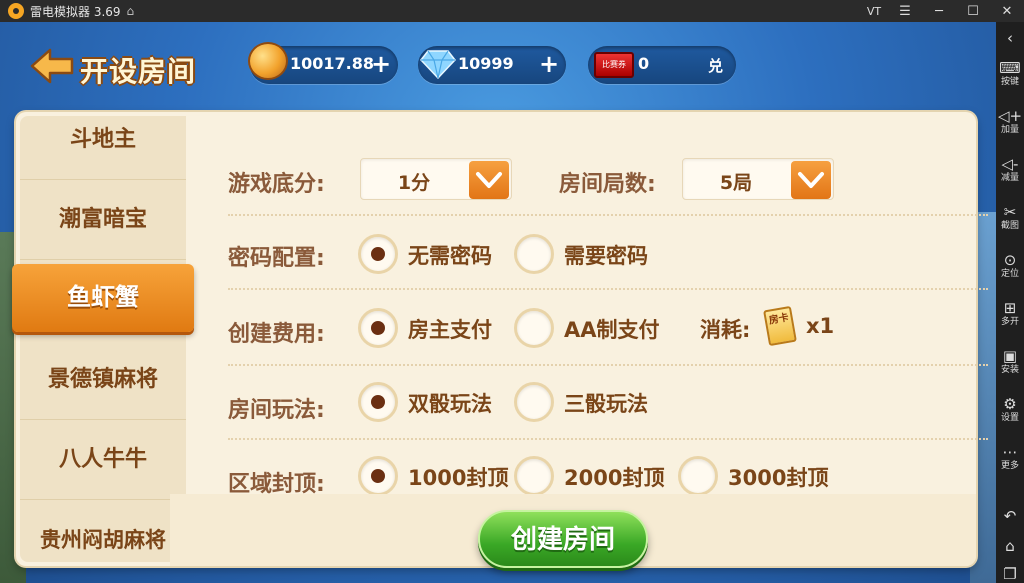 The height and width of the screenshot is (583, 1024). What do you see at coordinates (103, 540) in the screenshot?
I see `sidebar-item-guizhou-mahjong: 贵州闷胡麻将` at bounding box center [103, 540].